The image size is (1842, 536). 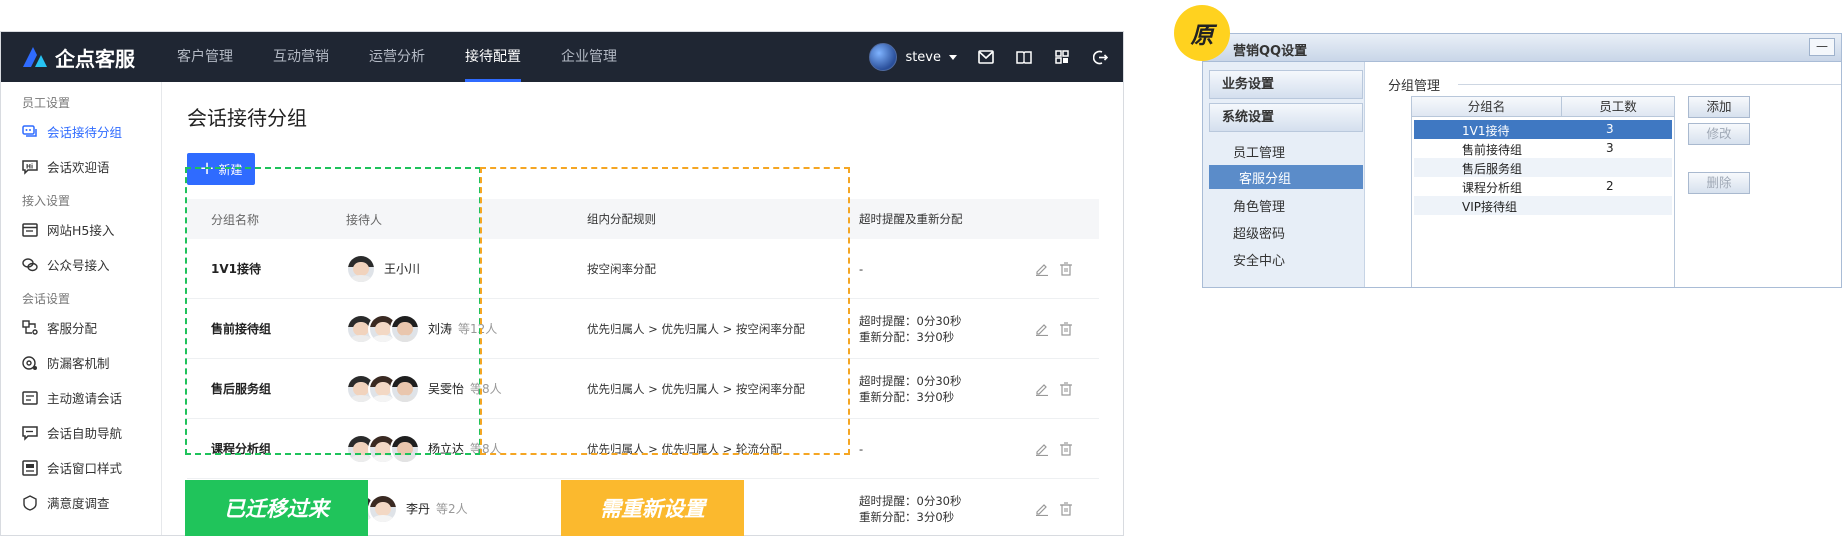 What do you see at coordinates (81, 229) in the screenshot?
I see `sidebar-item-web-h5: 网站H5接入` at bounding box center [81, 229].